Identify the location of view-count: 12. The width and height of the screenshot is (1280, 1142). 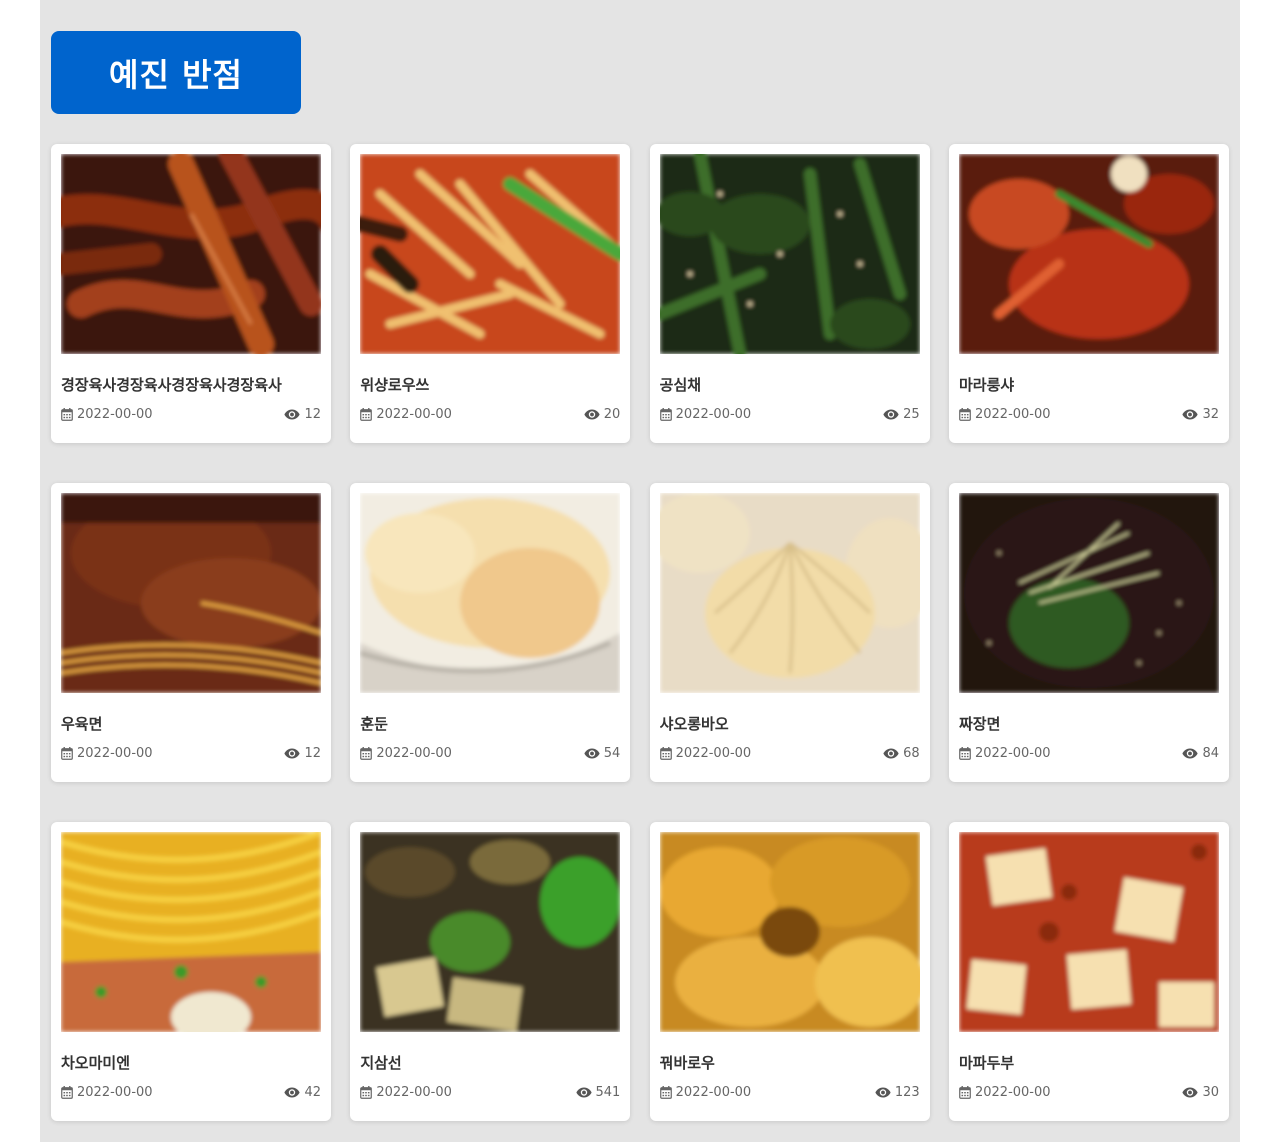
(312, 753).